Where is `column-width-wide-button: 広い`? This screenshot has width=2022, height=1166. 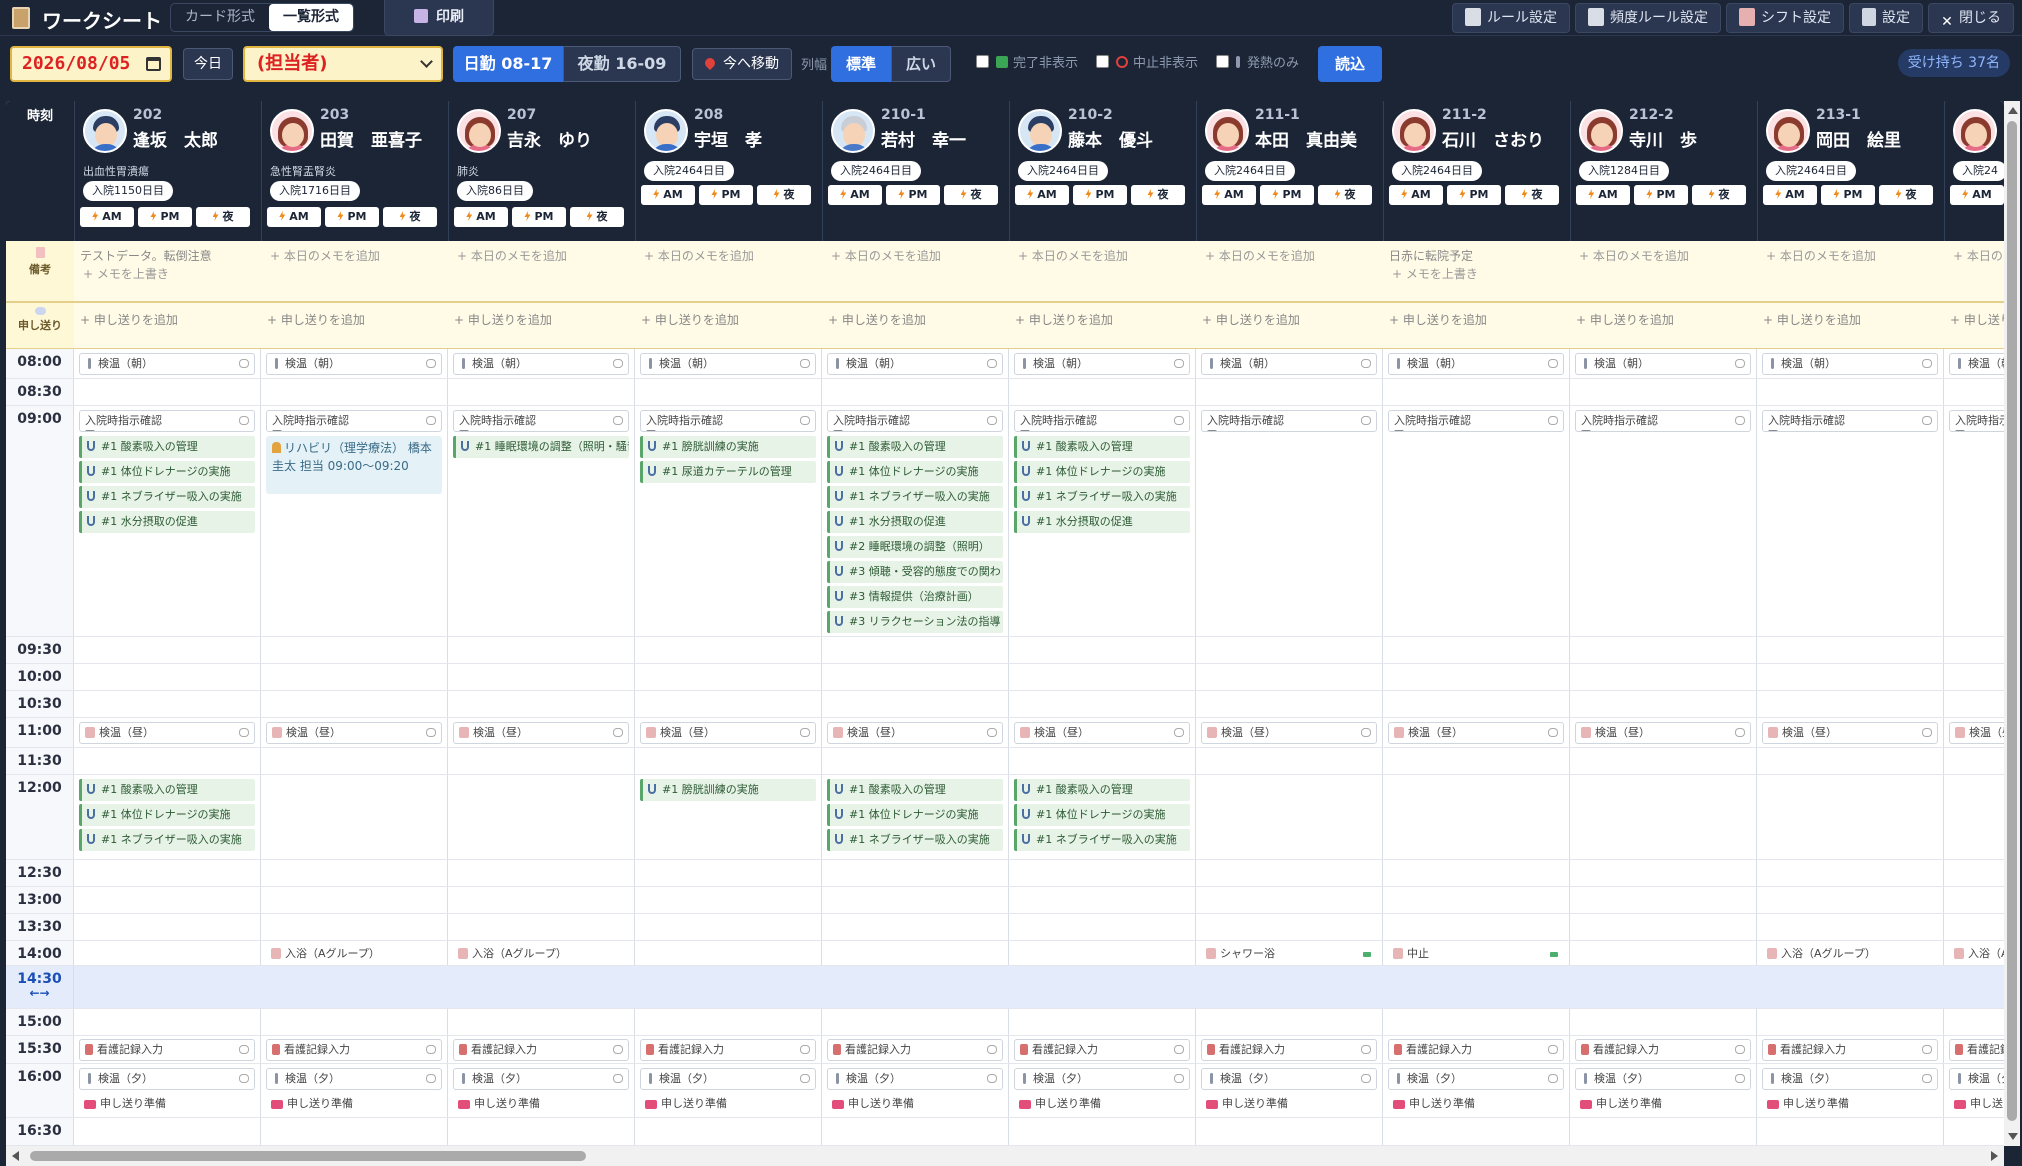 column-width-wide-button: 広い is located at coordinates (921, 64).